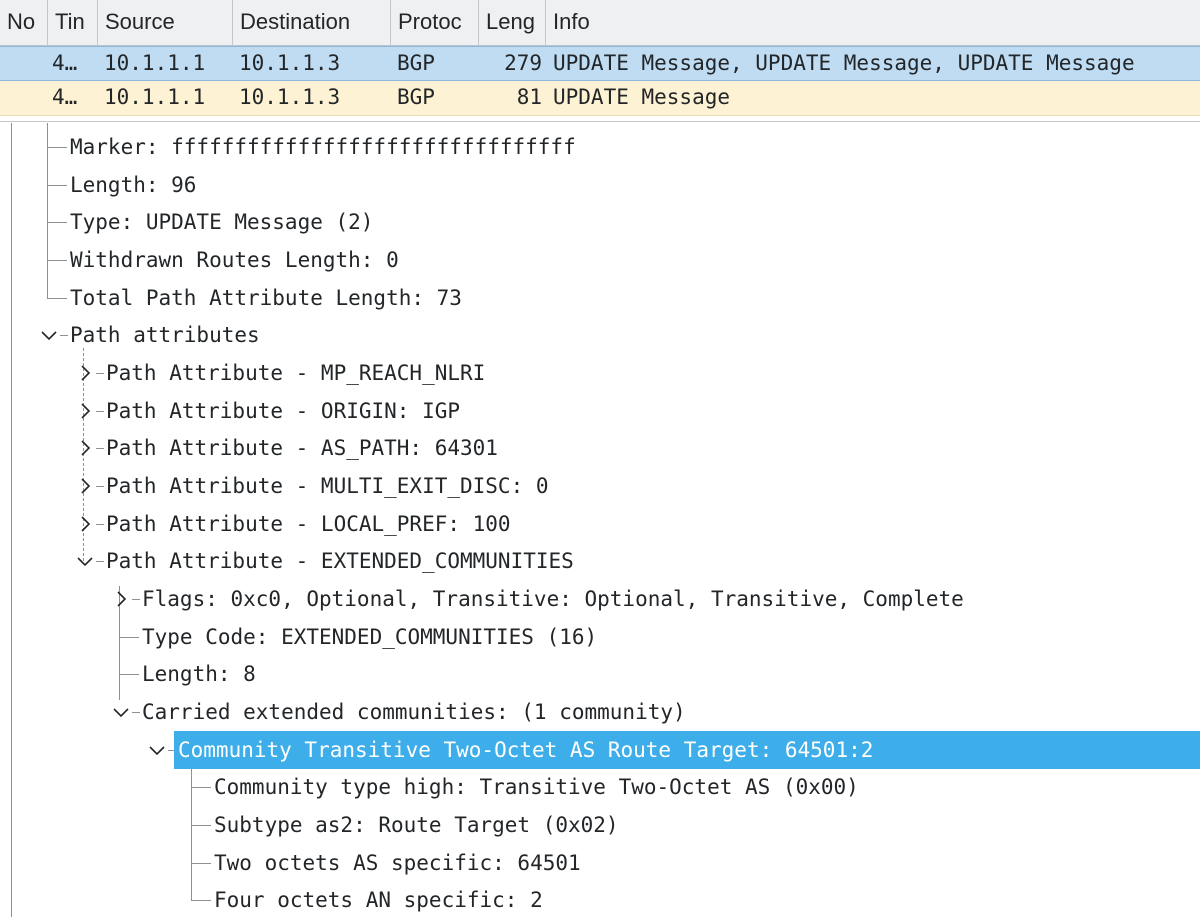  I want to click on tree-item-label: Two octets AS specific: 64501, so click(397, 863).